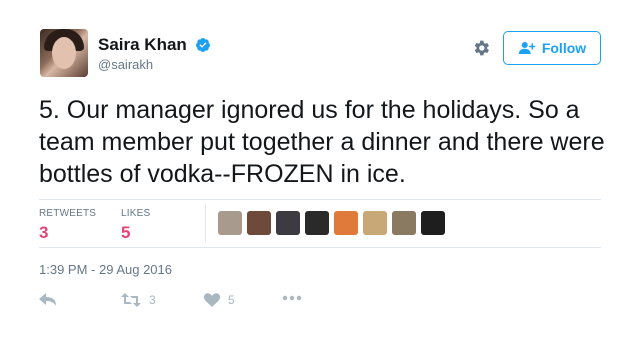 The width and height of the screenshot is (636, 338). Describe the element at coordinates (44, 232) in the screenshot. I see `retweets-value: 3` at that location.